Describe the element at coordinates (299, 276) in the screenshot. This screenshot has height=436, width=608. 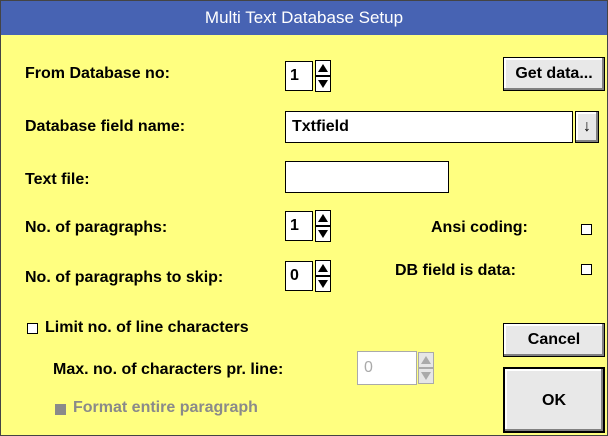
I see `skip-paragraphs-input: 0` at that location.